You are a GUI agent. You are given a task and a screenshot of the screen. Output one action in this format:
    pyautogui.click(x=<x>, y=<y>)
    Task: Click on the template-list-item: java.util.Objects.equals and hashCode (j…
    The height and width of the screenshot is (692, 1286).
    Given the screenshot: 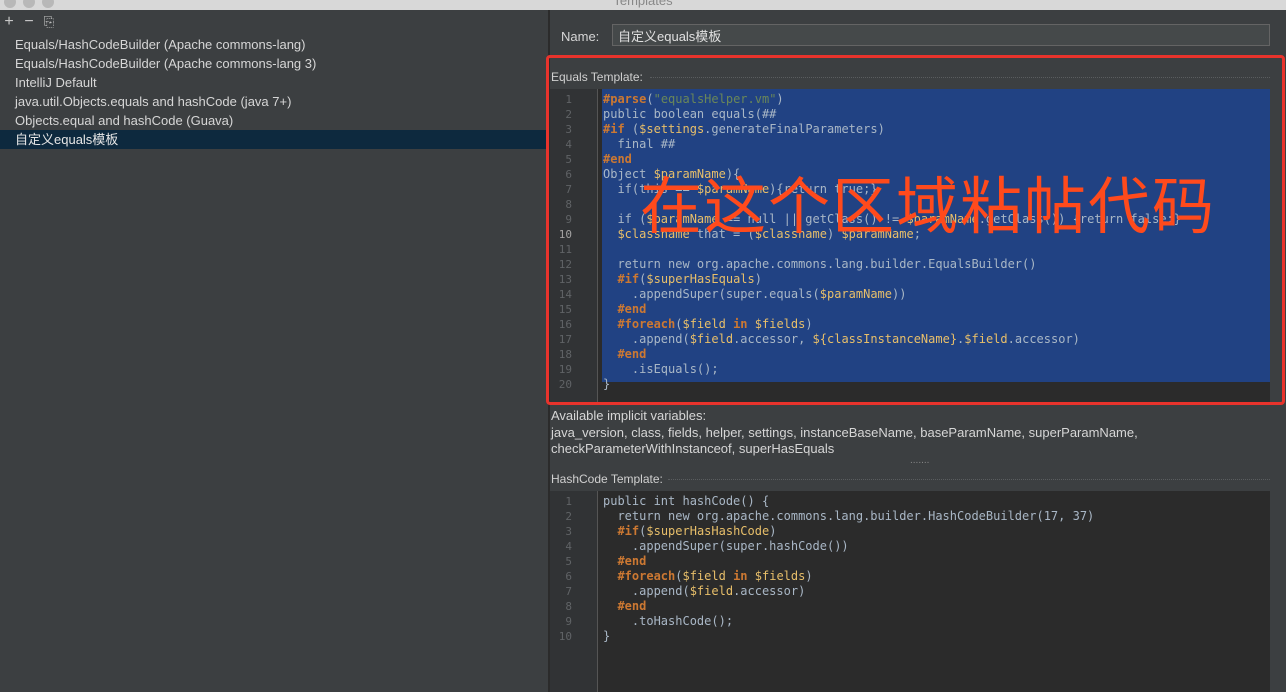 What is the action you would take?
    pyautogui.click(x=274, y=101)
    